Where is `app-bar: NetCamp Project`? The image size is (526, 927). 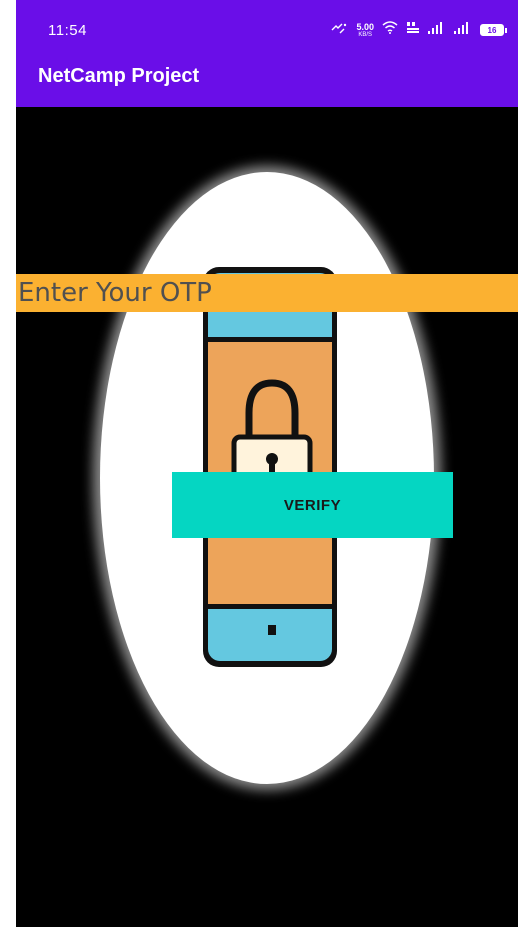 app-bar: NetCamp Project is located at coordinates (267, 81).